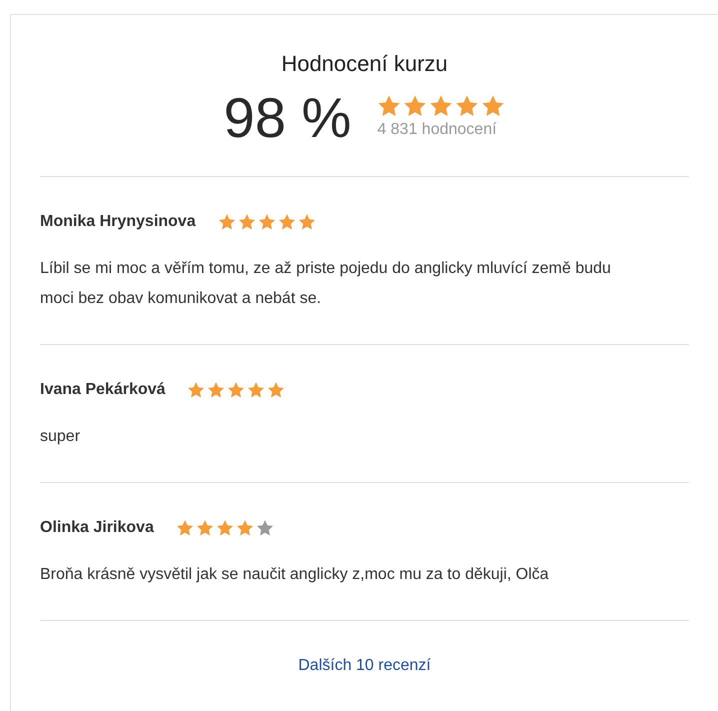 The height and width of the screenshot is (711, 718). Describe the element at coordinates (118, 222) in the screenshot. I see `reviewer-name: Monika Hrynysinova` at that location.